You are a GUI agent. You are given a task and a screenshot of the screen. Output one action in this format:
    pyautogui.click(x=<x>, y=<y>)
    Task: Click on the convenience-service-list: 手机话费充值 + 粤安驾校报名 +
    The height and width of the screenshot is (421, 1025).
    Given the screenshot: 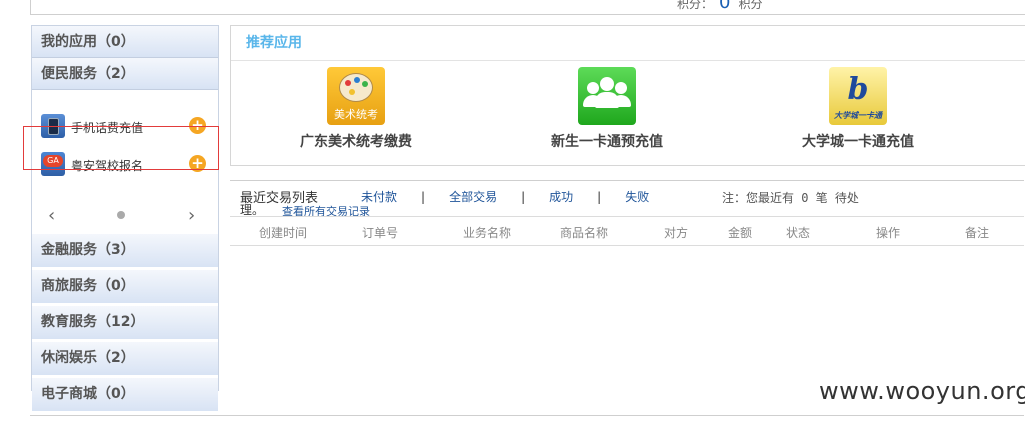 What is the action you would take?
    pyautogui.click(x=125, y=144)
    